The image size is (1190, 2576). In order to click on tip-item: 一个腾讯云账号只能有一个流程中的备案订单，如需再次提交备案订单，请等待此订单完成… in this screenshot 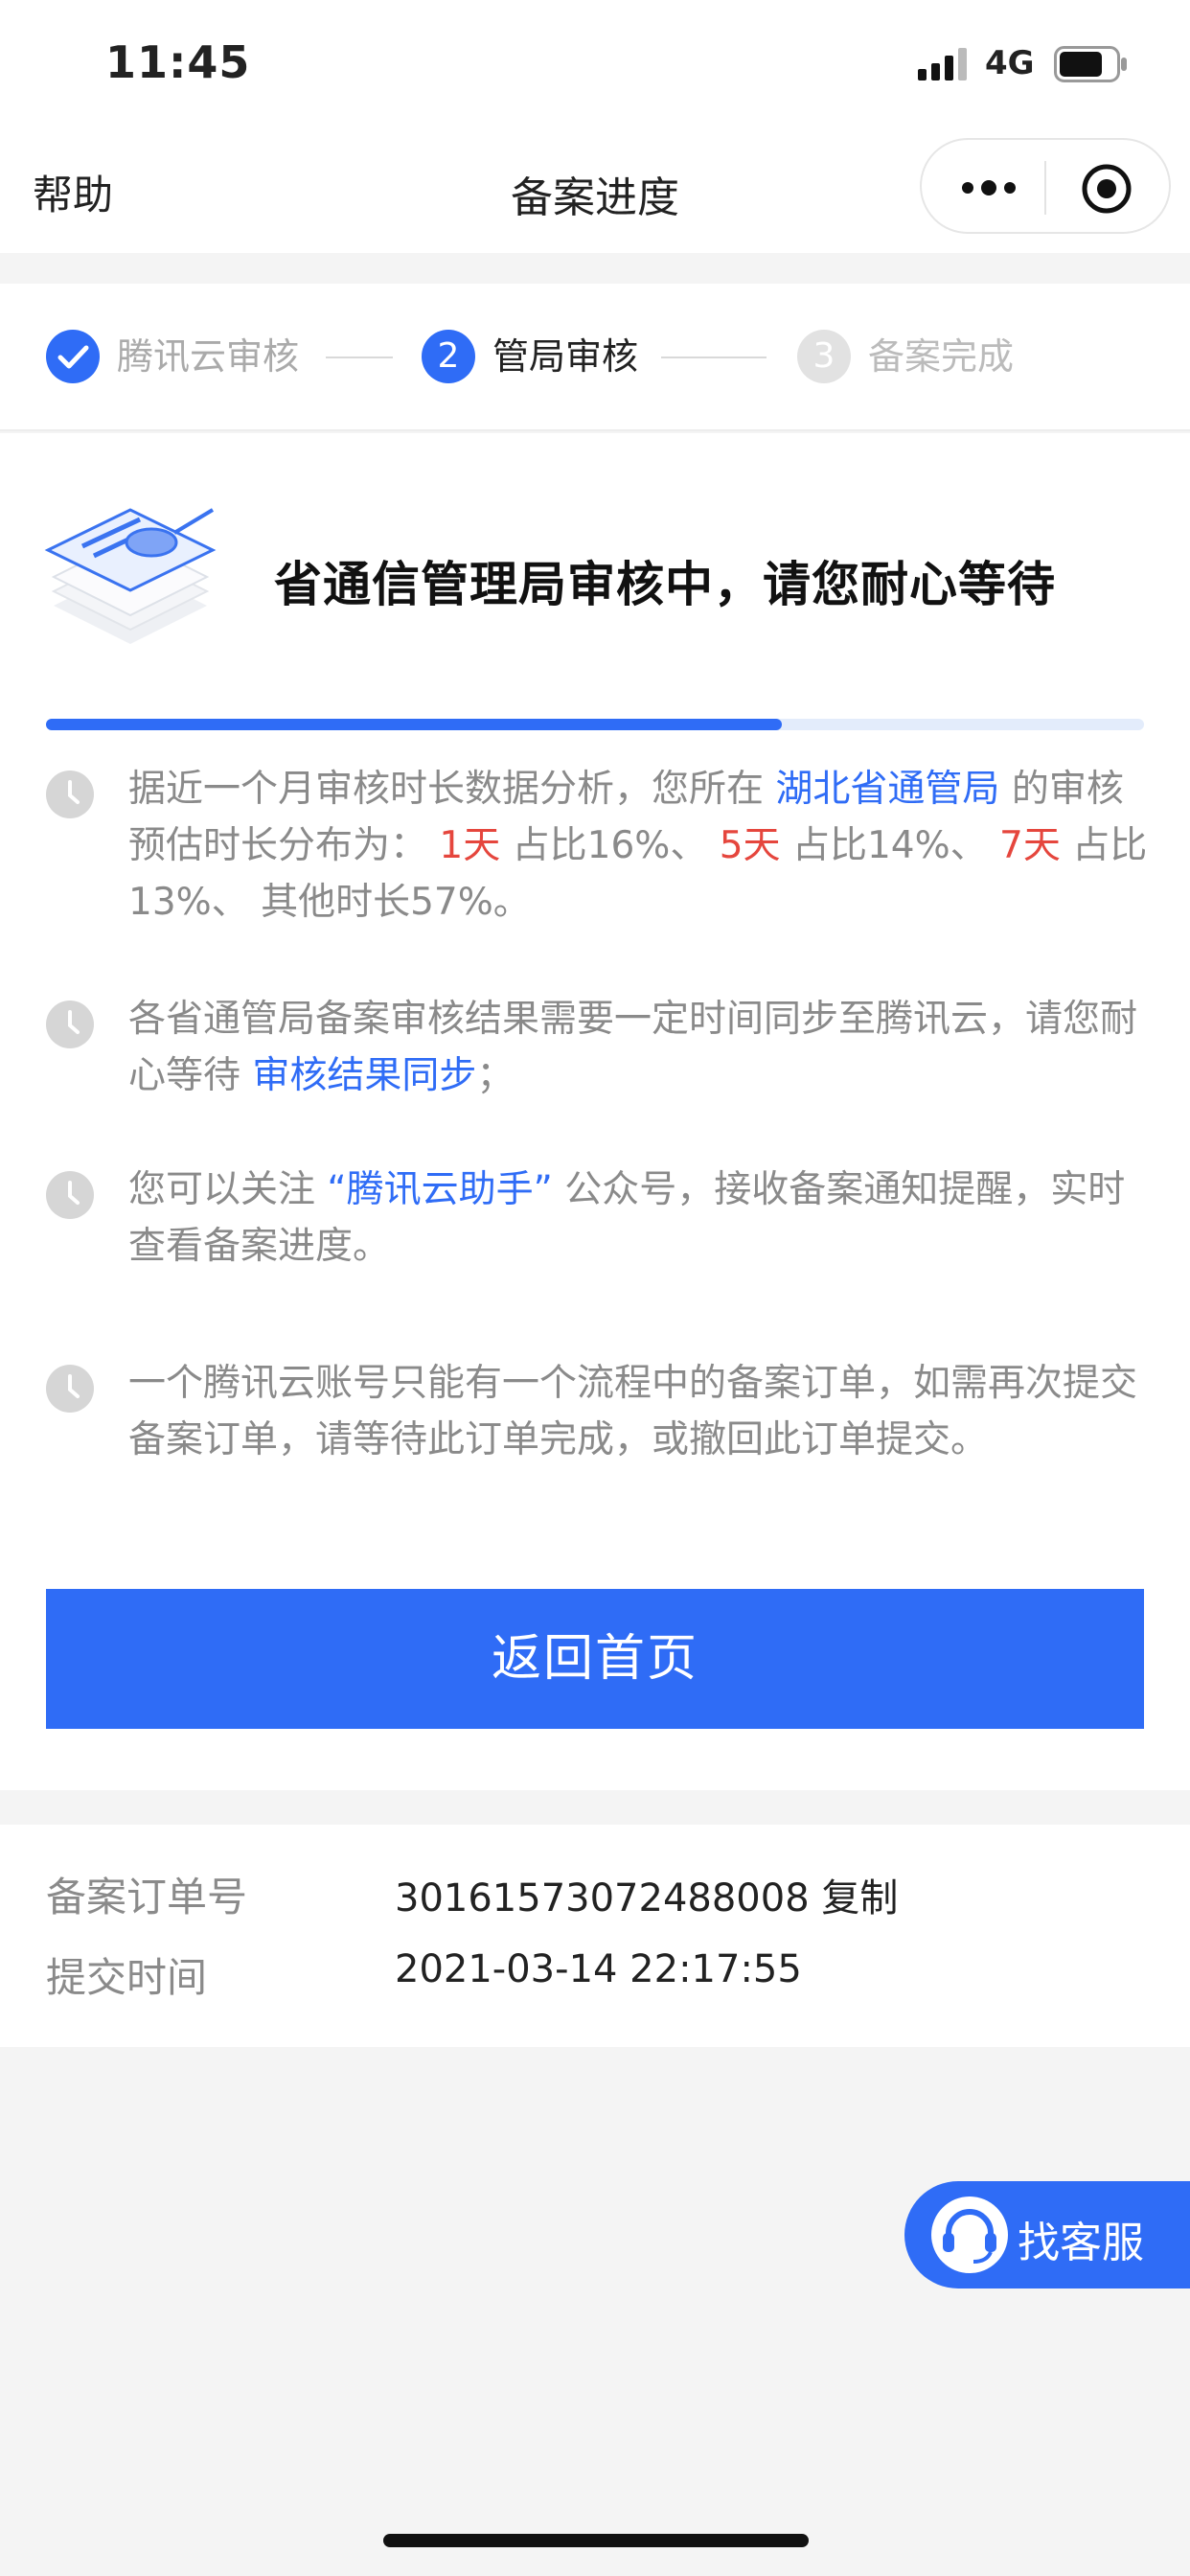, I will do `click(597, 1411)`.